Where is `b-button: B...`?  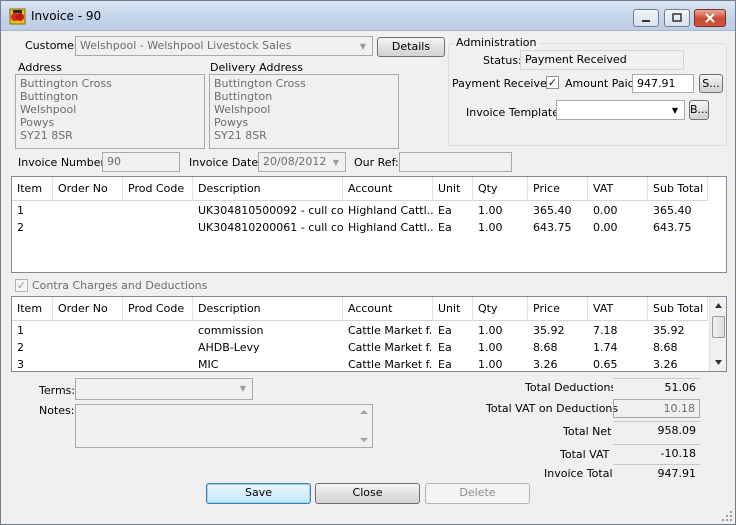 b-button: B... is located at coordinates (699, 110).